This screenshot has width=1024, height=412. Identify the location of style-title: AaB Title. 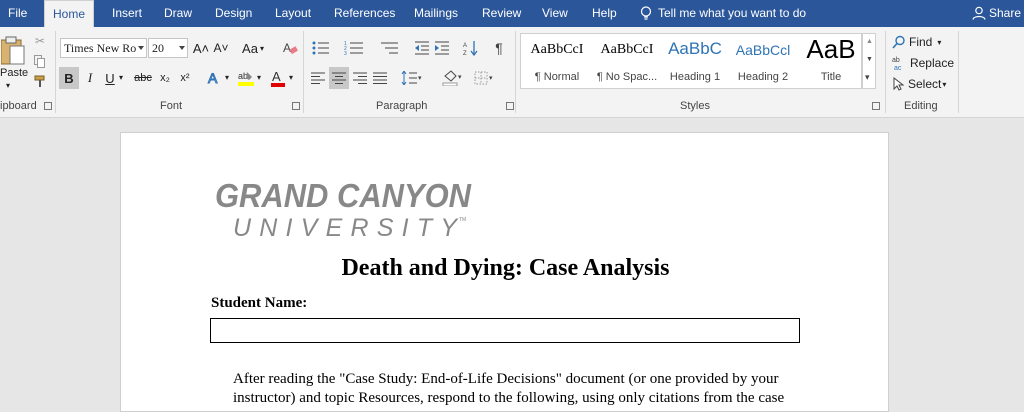
(831, 62).